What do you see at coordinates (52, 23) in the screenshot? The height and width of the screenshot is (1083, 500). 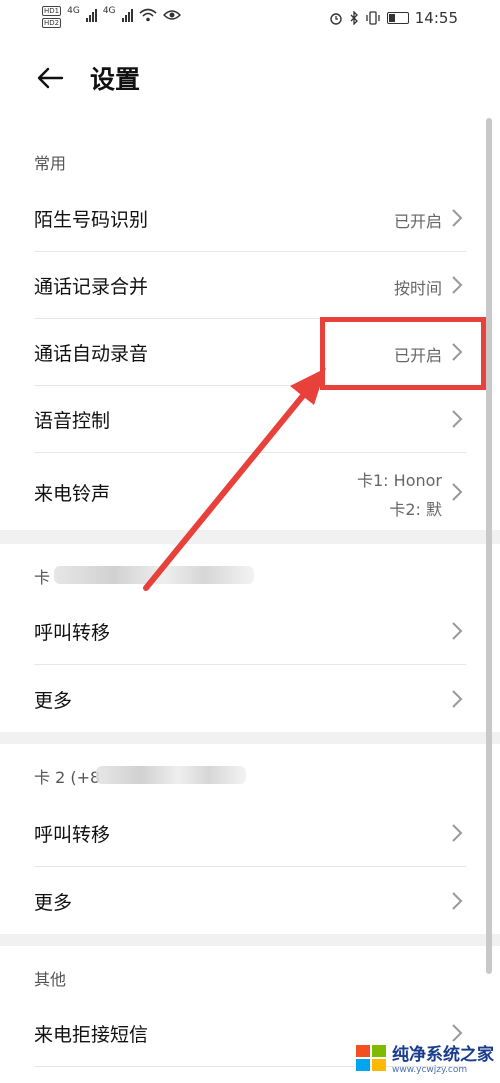 I see `hd2-badge: HD2` at bounding box center [52, 23].